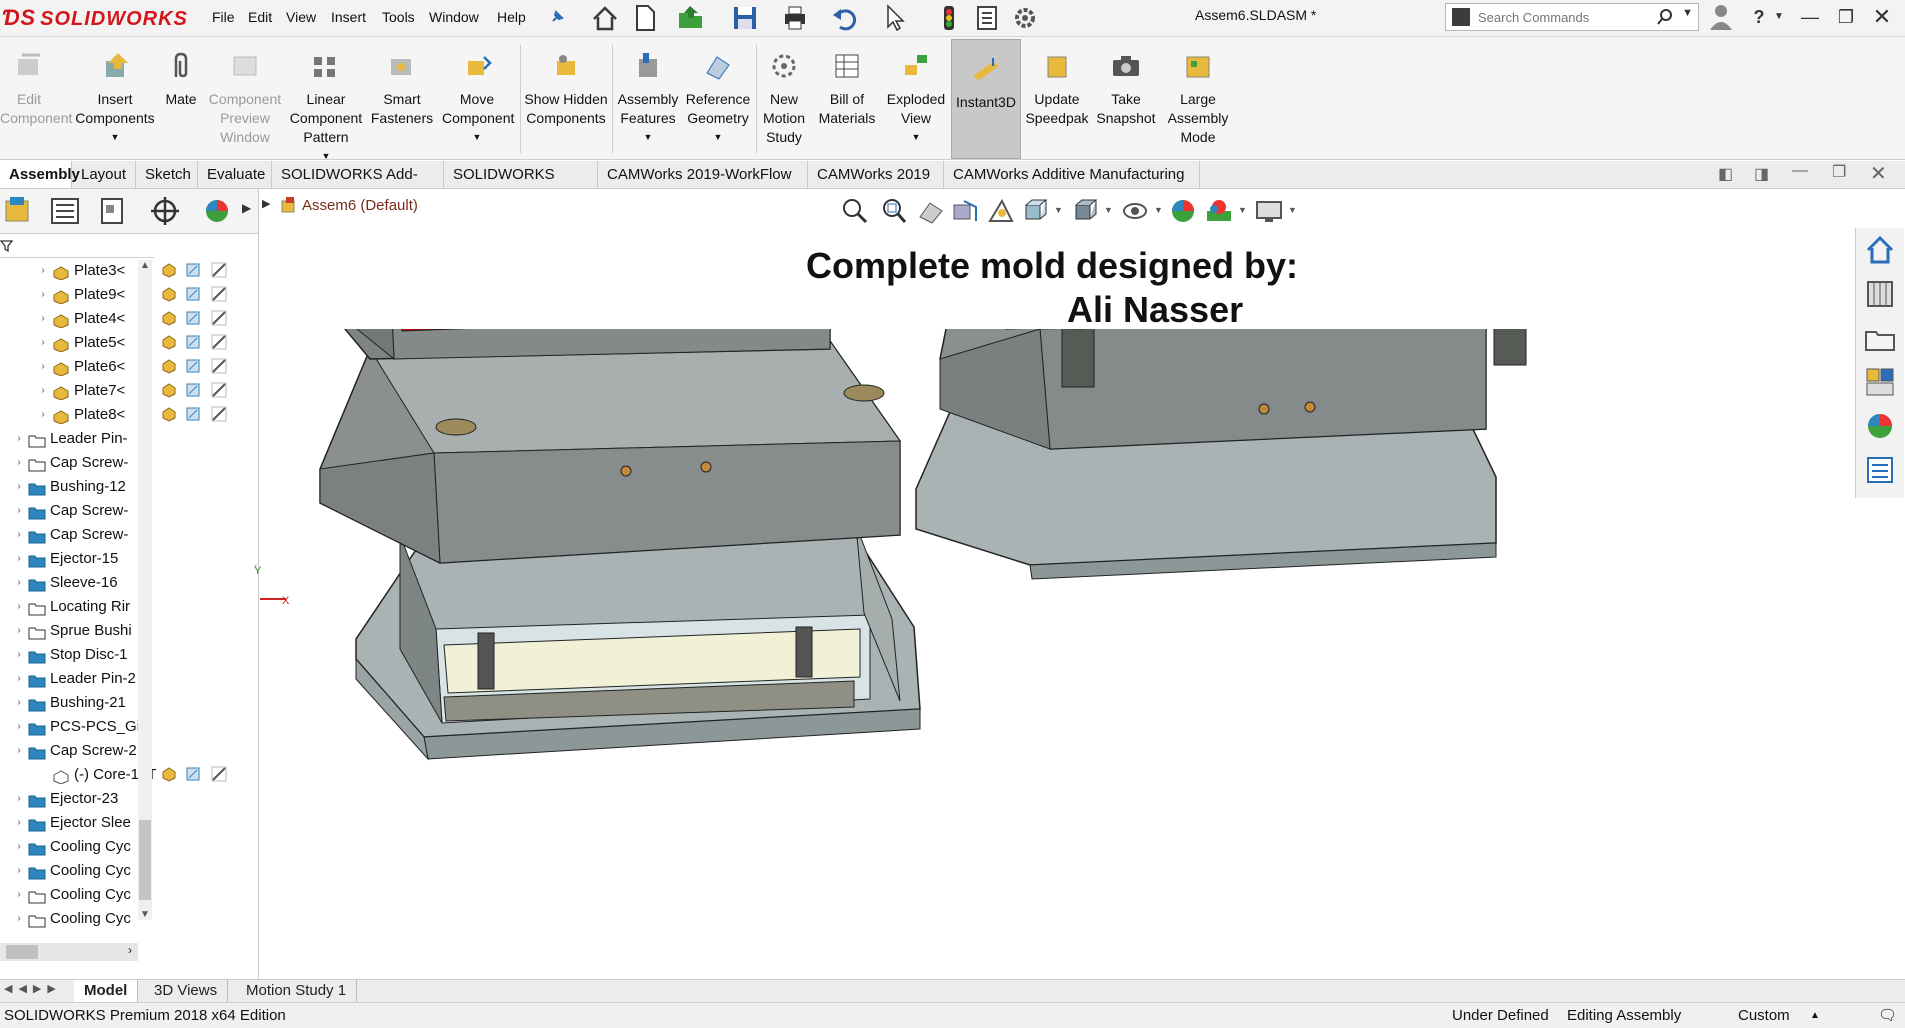 The image size is (1905, 1028). What do you see at coordinates (115, 137) in the screenshot?
I see `insert-components-dropdown-icon: ▼` at bounding box center [115, 137].